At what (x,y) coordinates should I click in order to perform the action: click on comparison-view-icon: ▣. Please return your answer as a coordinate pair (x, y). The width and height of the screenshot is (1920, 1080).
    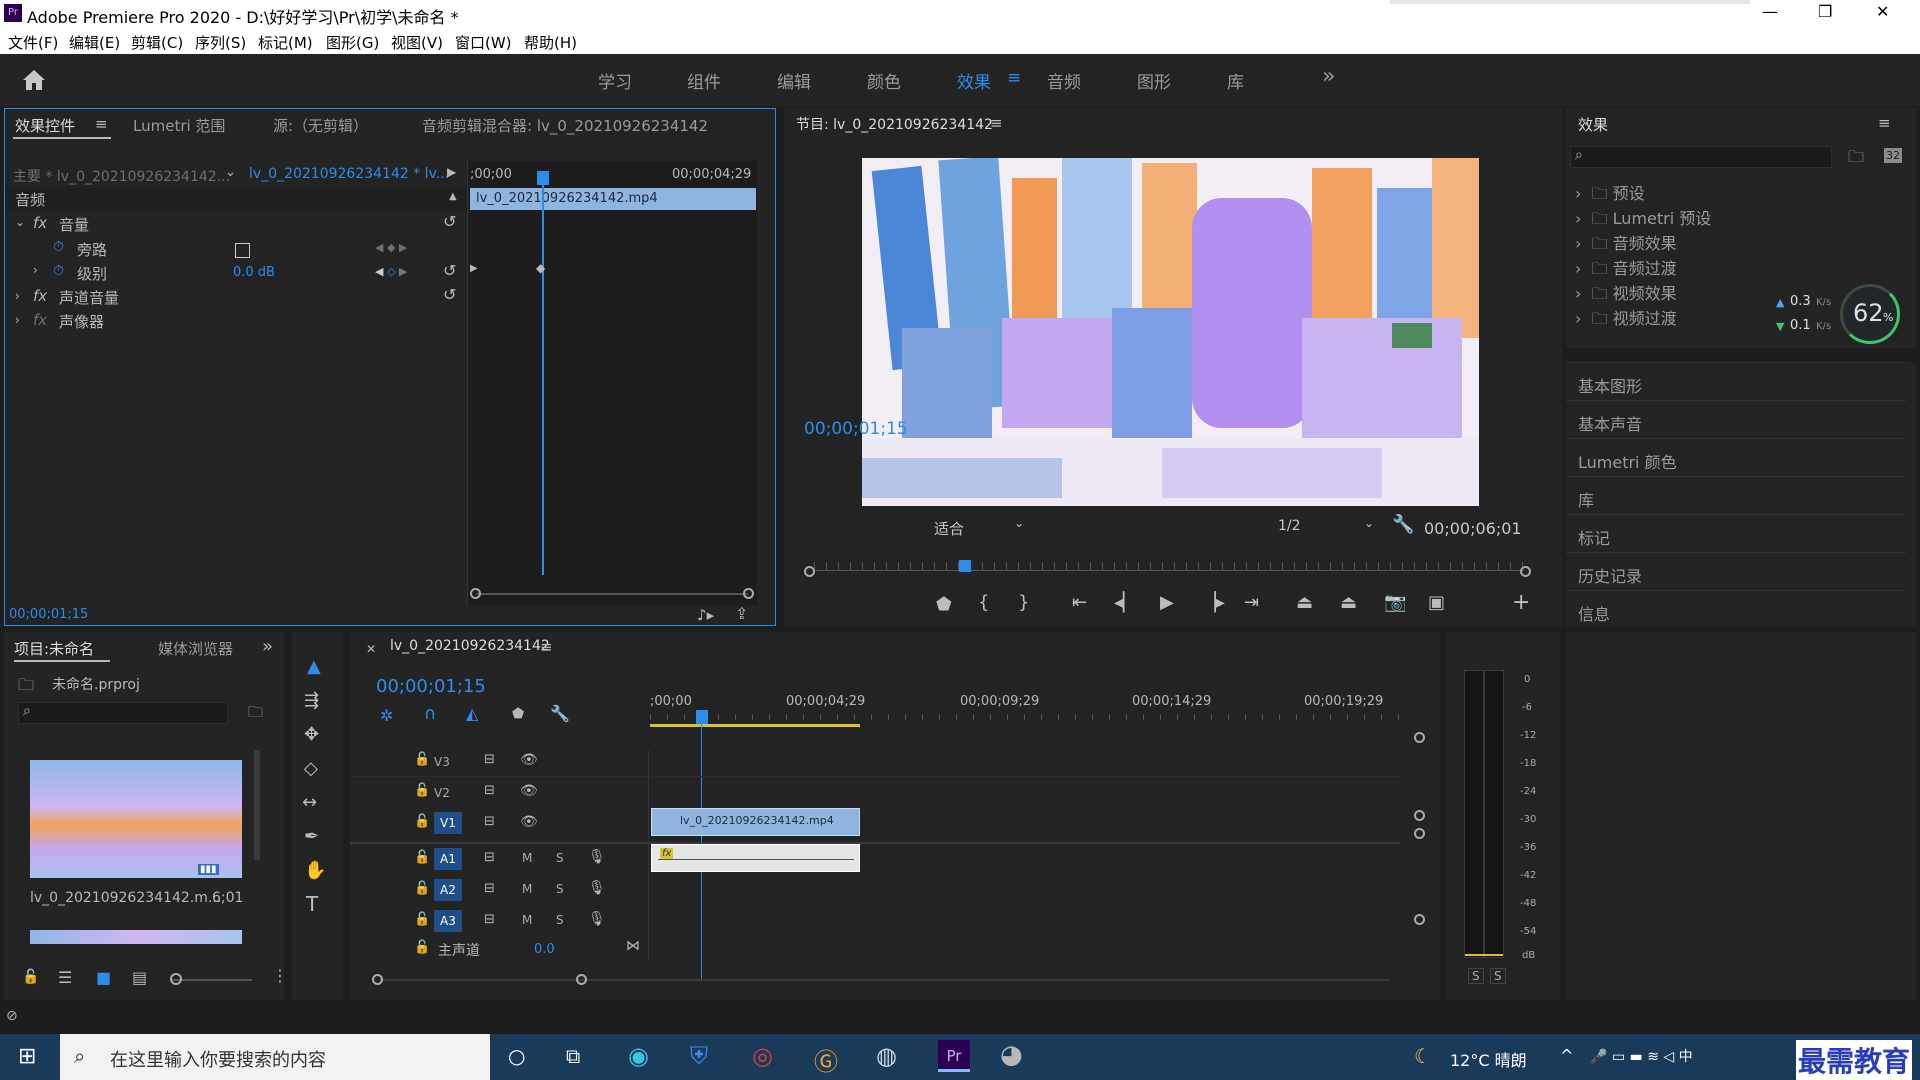
    Looking at the image, I should click on (1436, 602).